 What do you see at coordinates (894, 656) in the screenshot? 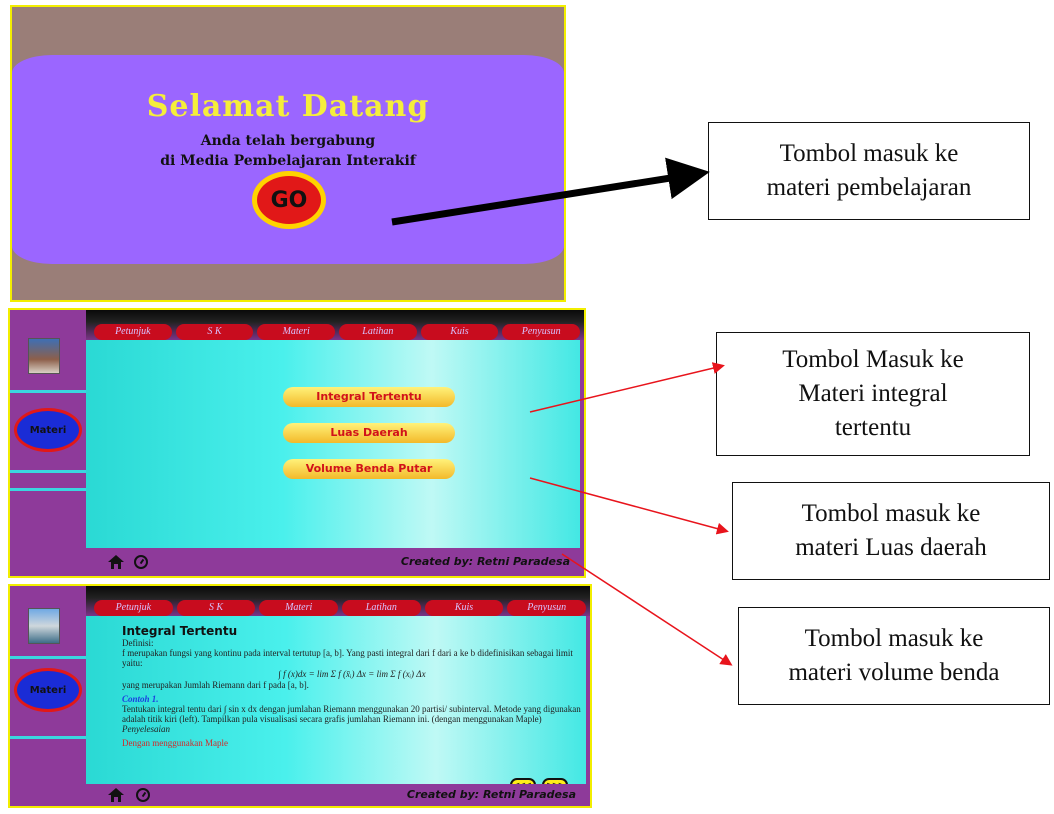
I see `callout-volume: Tombol masuk ke materi volume benda` at bounding box center [894, 656].